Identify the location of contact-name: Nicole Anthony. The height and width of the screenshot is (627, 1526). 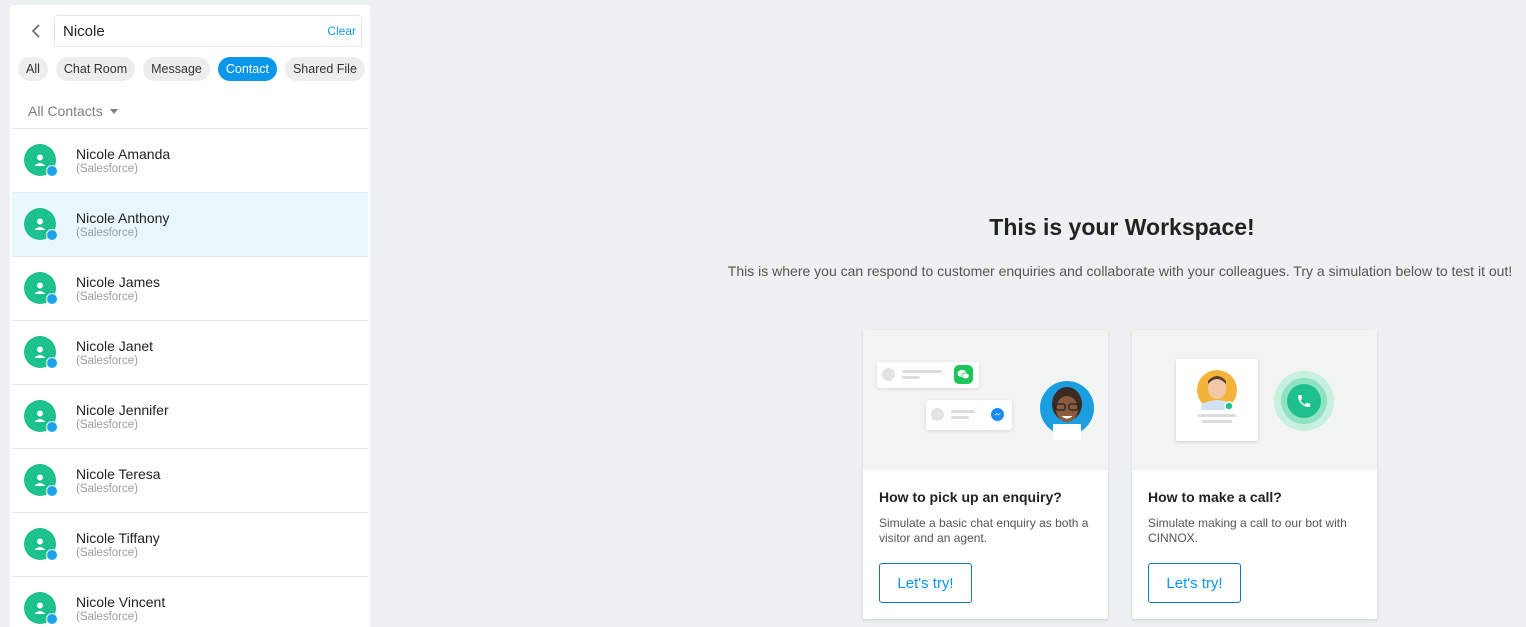
(123, 218).